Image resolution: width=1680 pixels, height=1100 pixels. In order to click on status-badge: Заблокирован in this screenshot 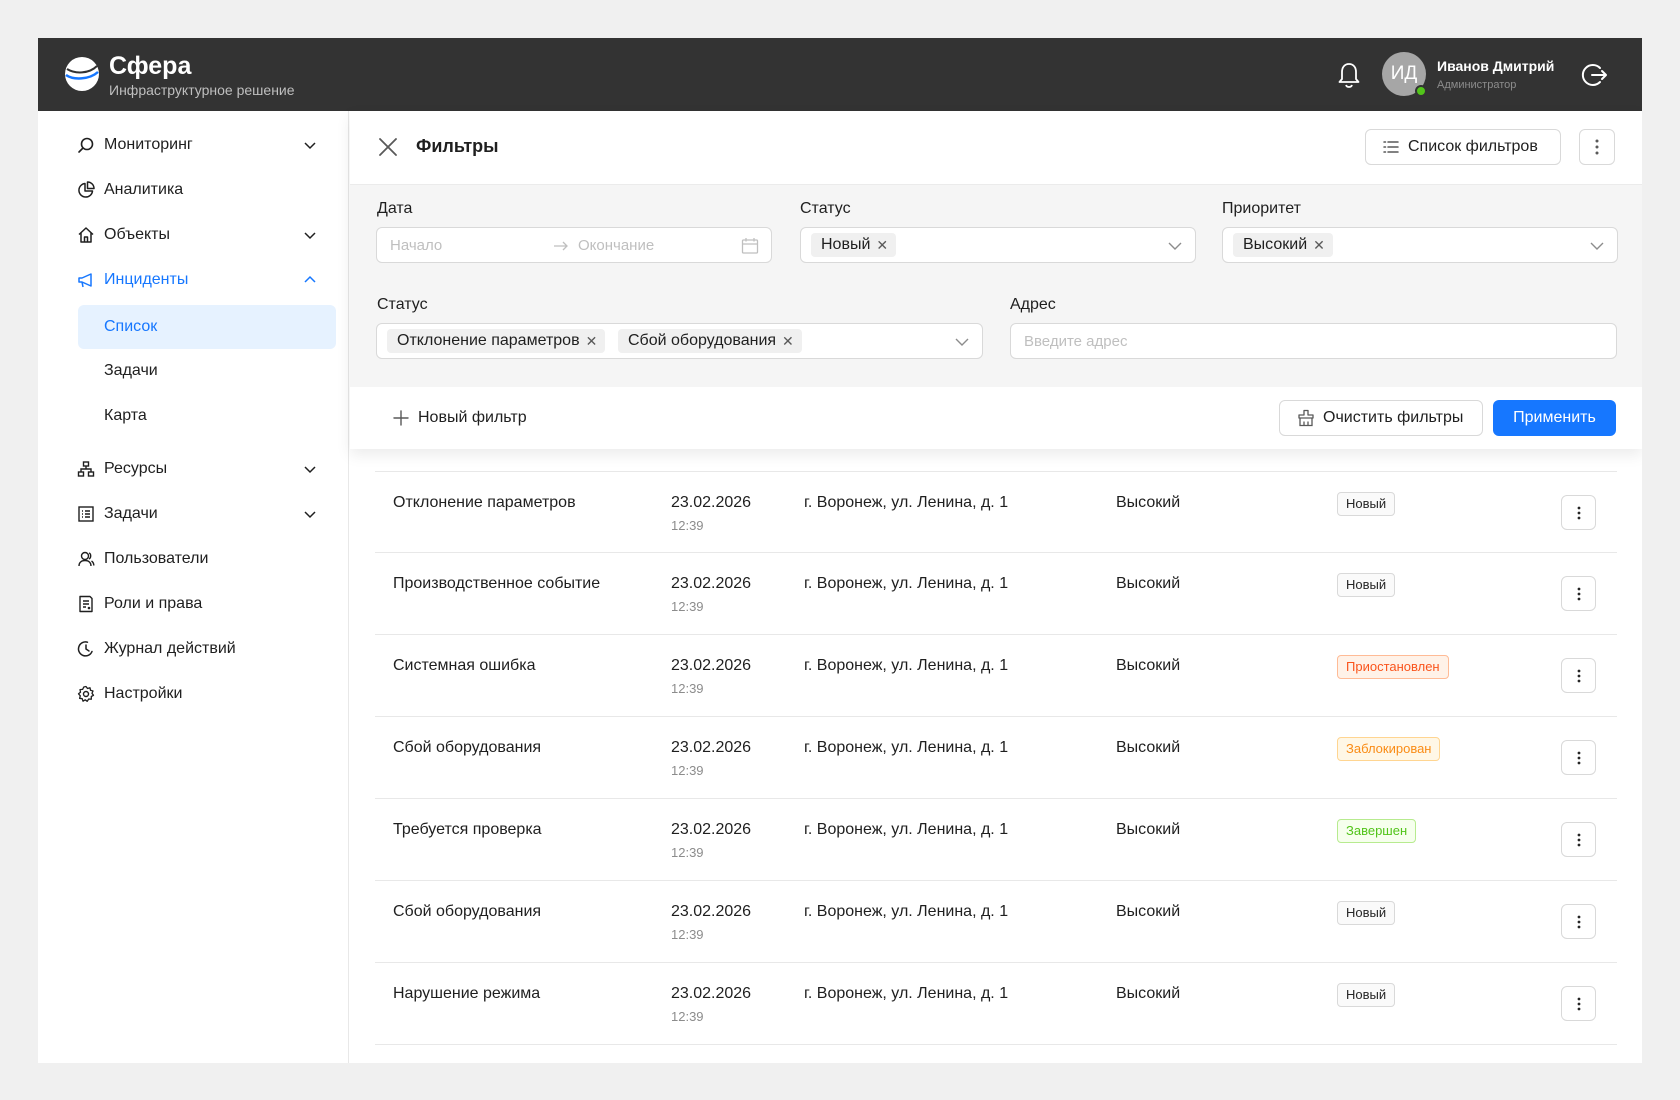, I will do `click(1389, 749)`.